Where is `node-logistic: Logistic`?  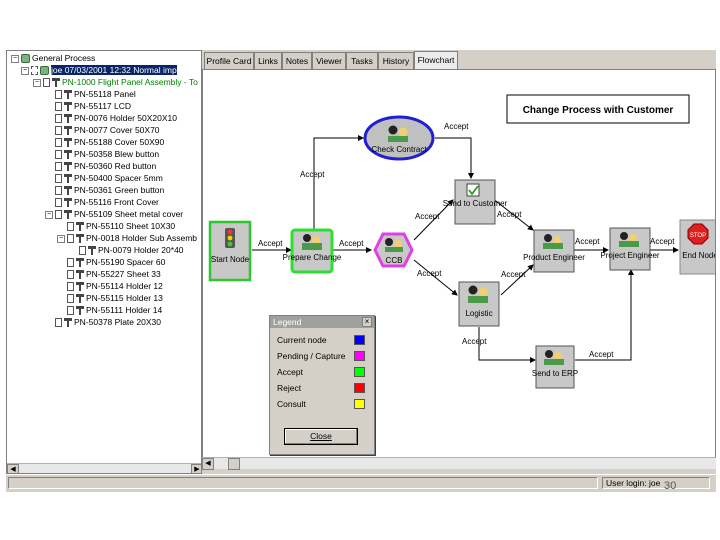
node-logistic: Logistic is located at coordinates (479, 304).